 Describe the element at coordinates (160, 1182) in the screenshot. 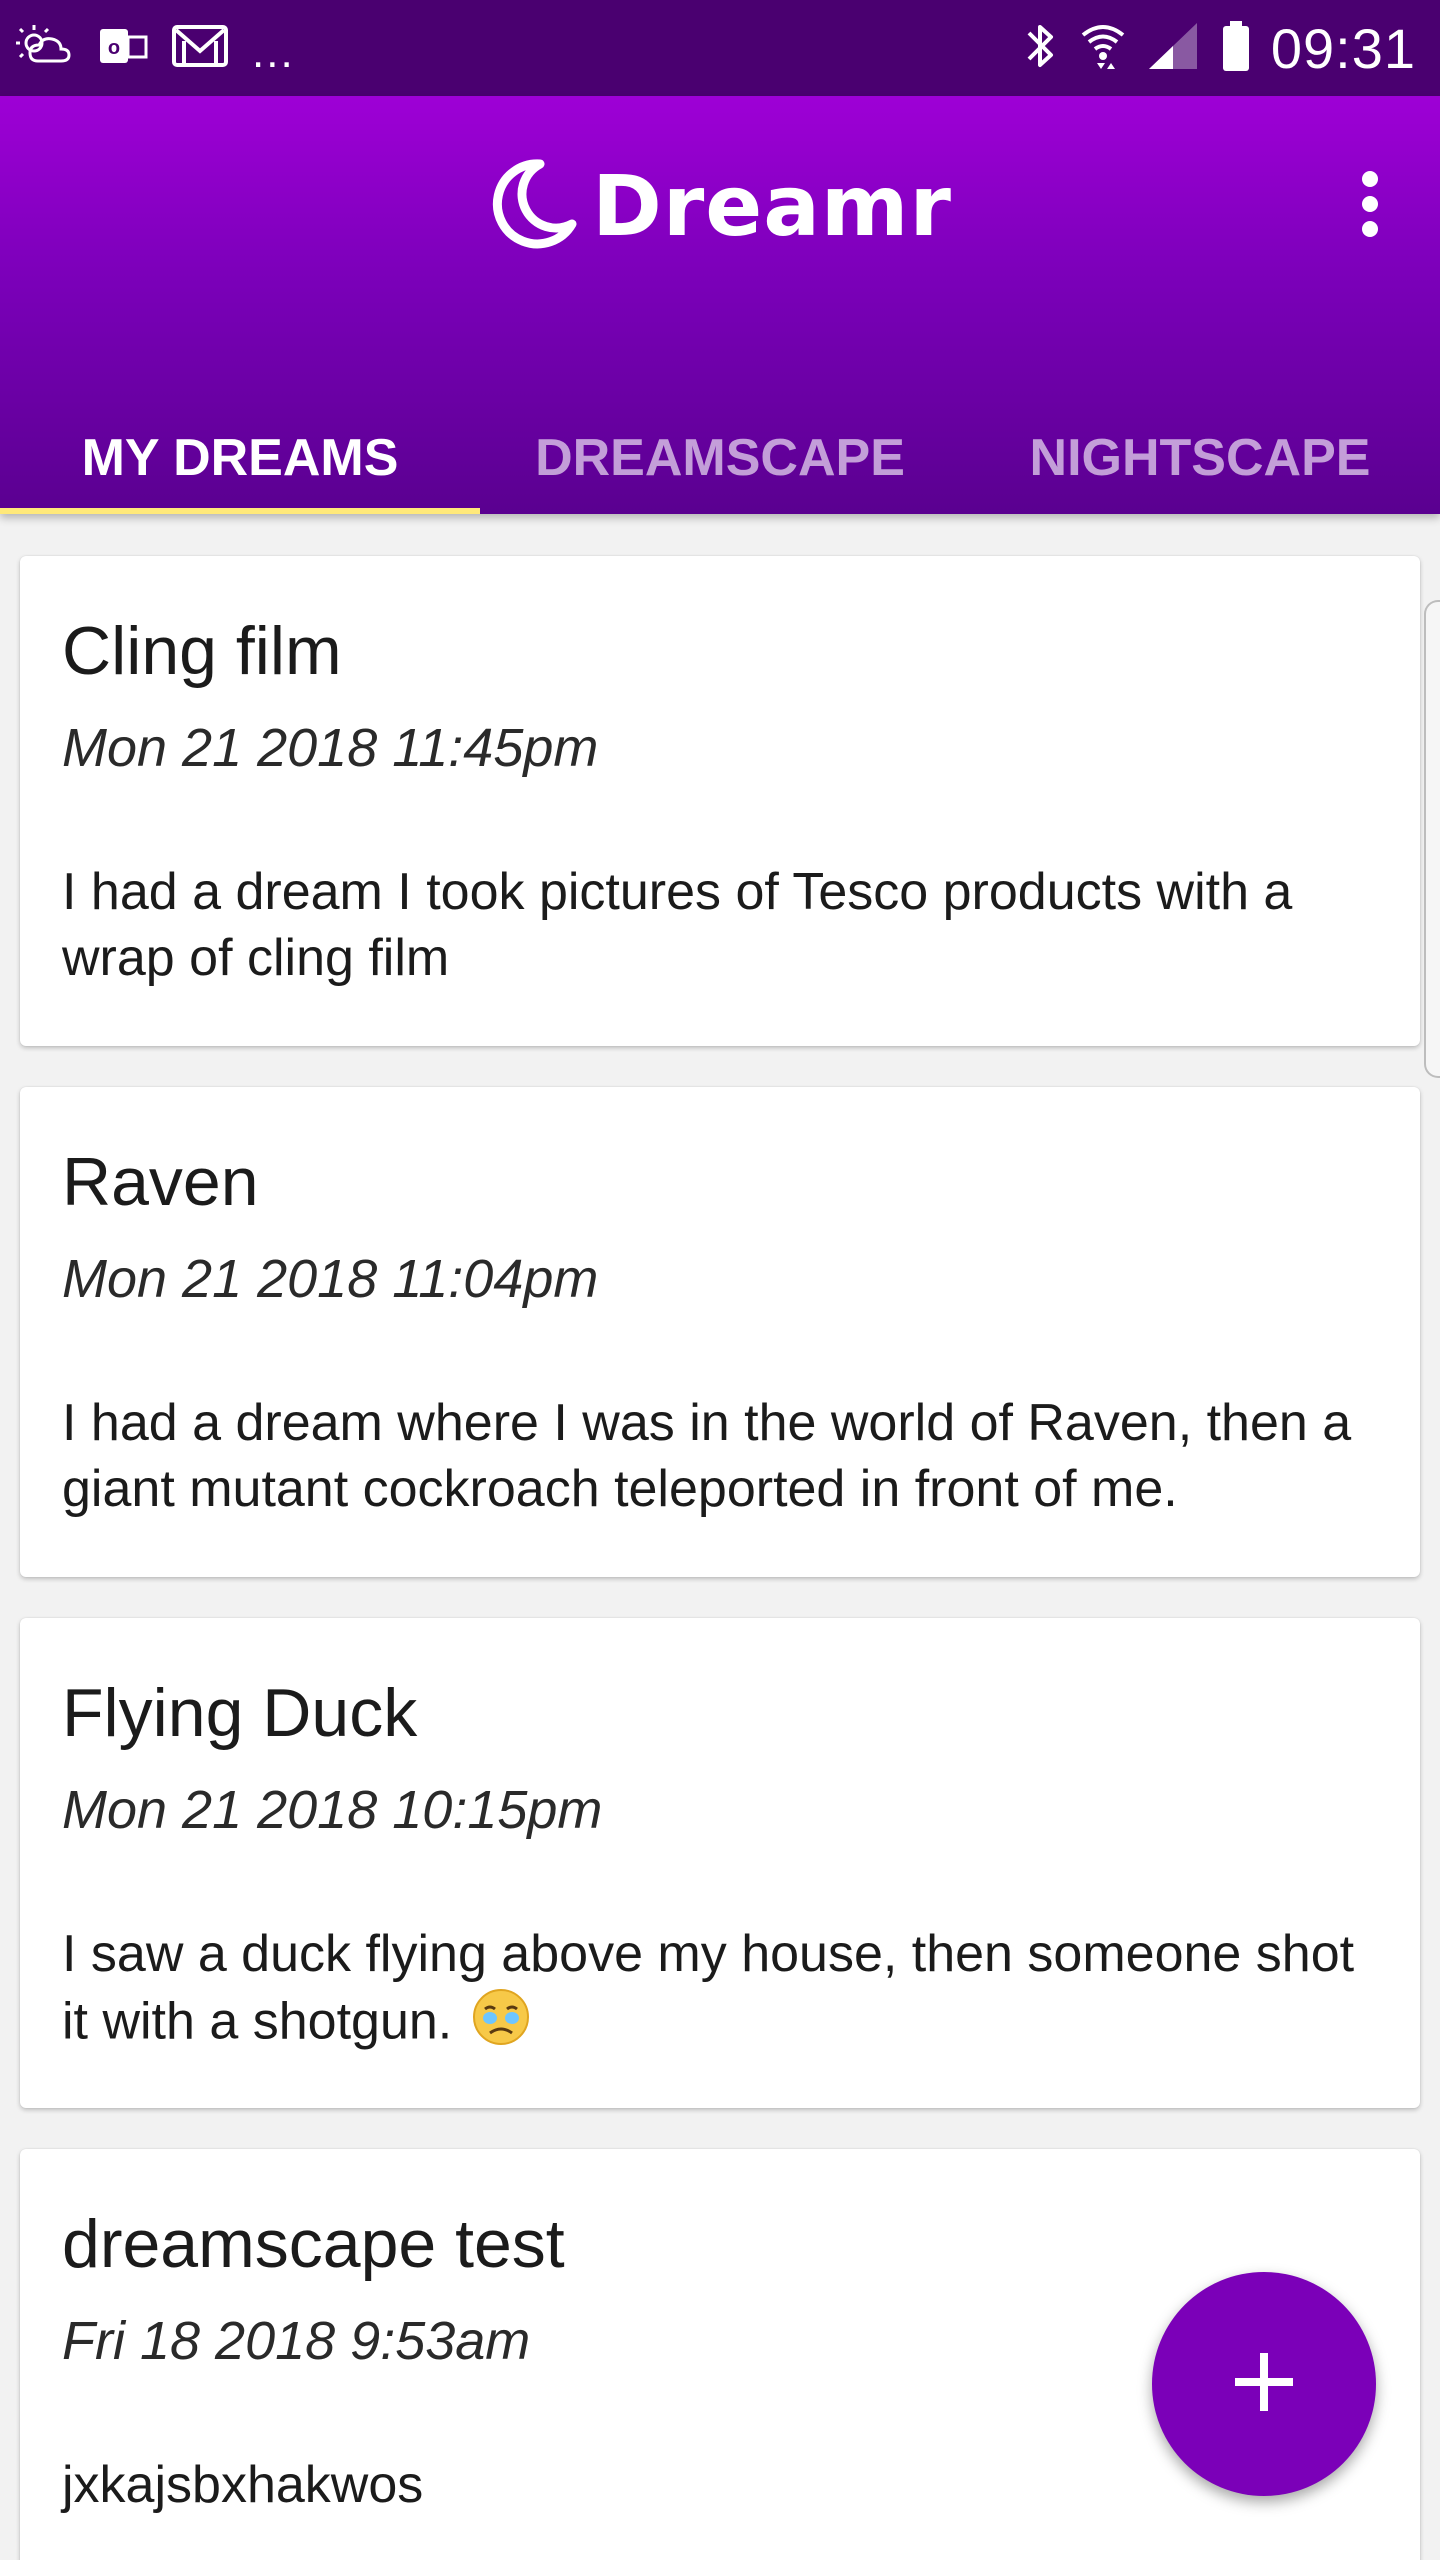

I see `dream-title: Raven` at that location.